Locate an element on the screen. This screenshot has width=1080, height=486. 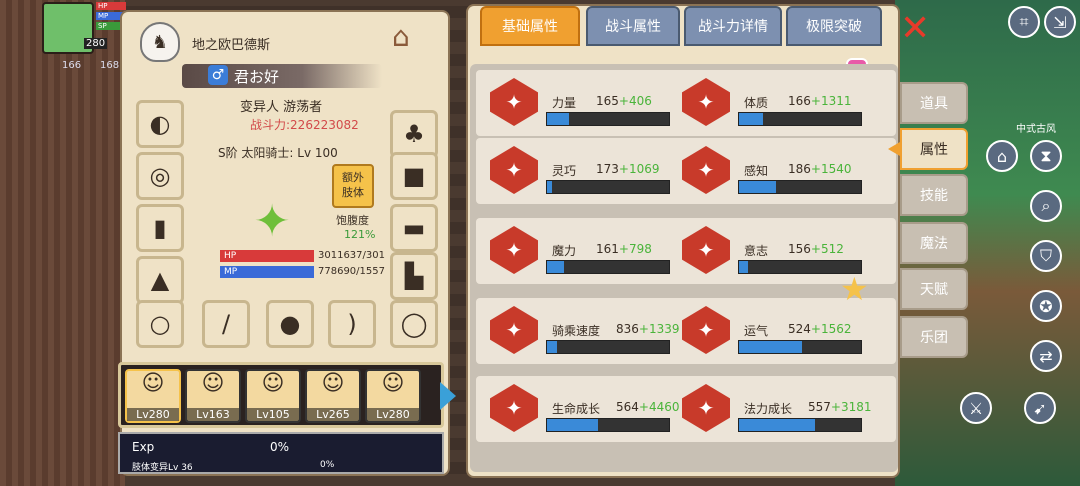
hourglass-icon: ⧗ is located at coordinates (1046, 156).